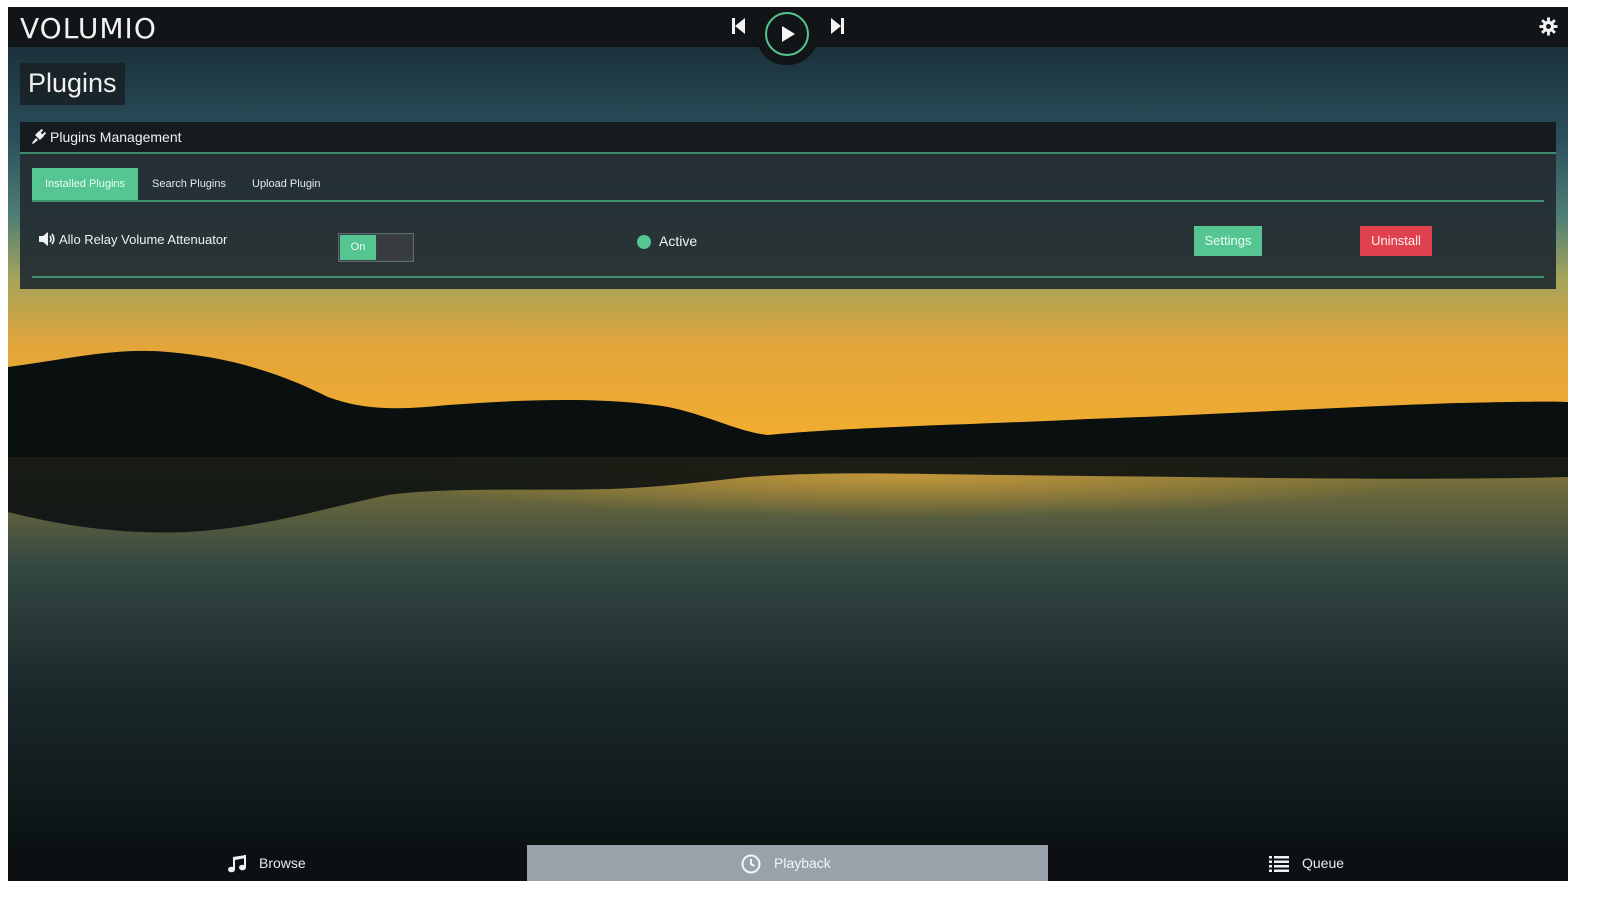 The height and width of the screenshot is (903, 1608). I want to click on nav-playback: Playback, so click(787, 863).